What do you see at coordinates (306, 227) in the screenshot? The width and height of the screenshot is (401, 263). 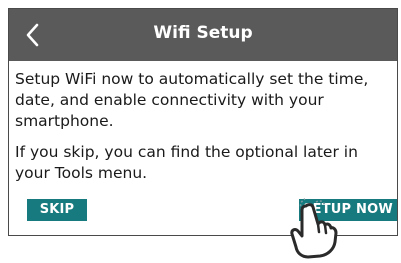 I see `tap-hand-icon` at bounding box center [306, 227].